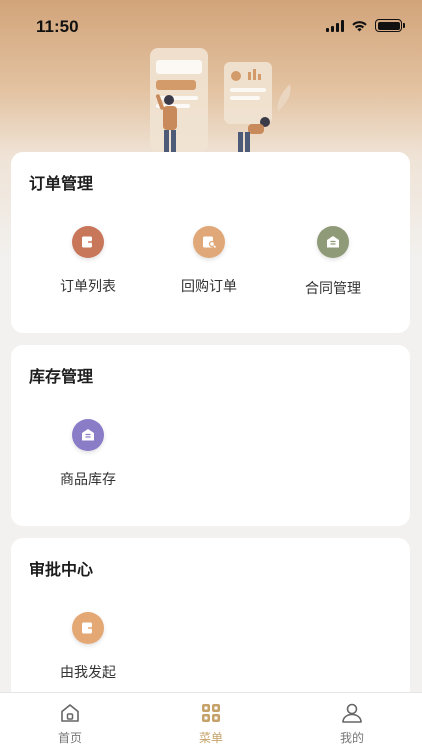 This screenshot has width=422, height=750. Describe the element at coordinates (70, 723) in the screenshot. I see `tab-home: 首页` at that location.